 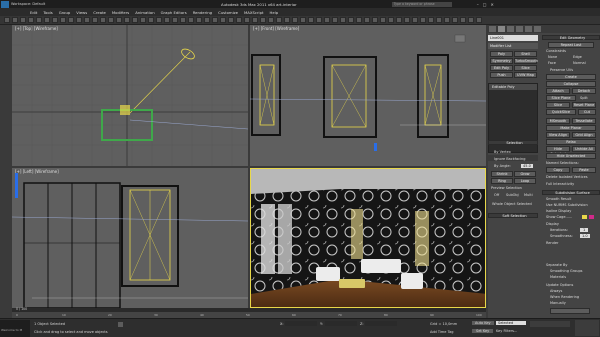 What do you see at coordinates (567, 177) in the screenshot?
I see `delete-isolated-checkbox: Delete Isolated Vertices` at bounding box center [567, 177].